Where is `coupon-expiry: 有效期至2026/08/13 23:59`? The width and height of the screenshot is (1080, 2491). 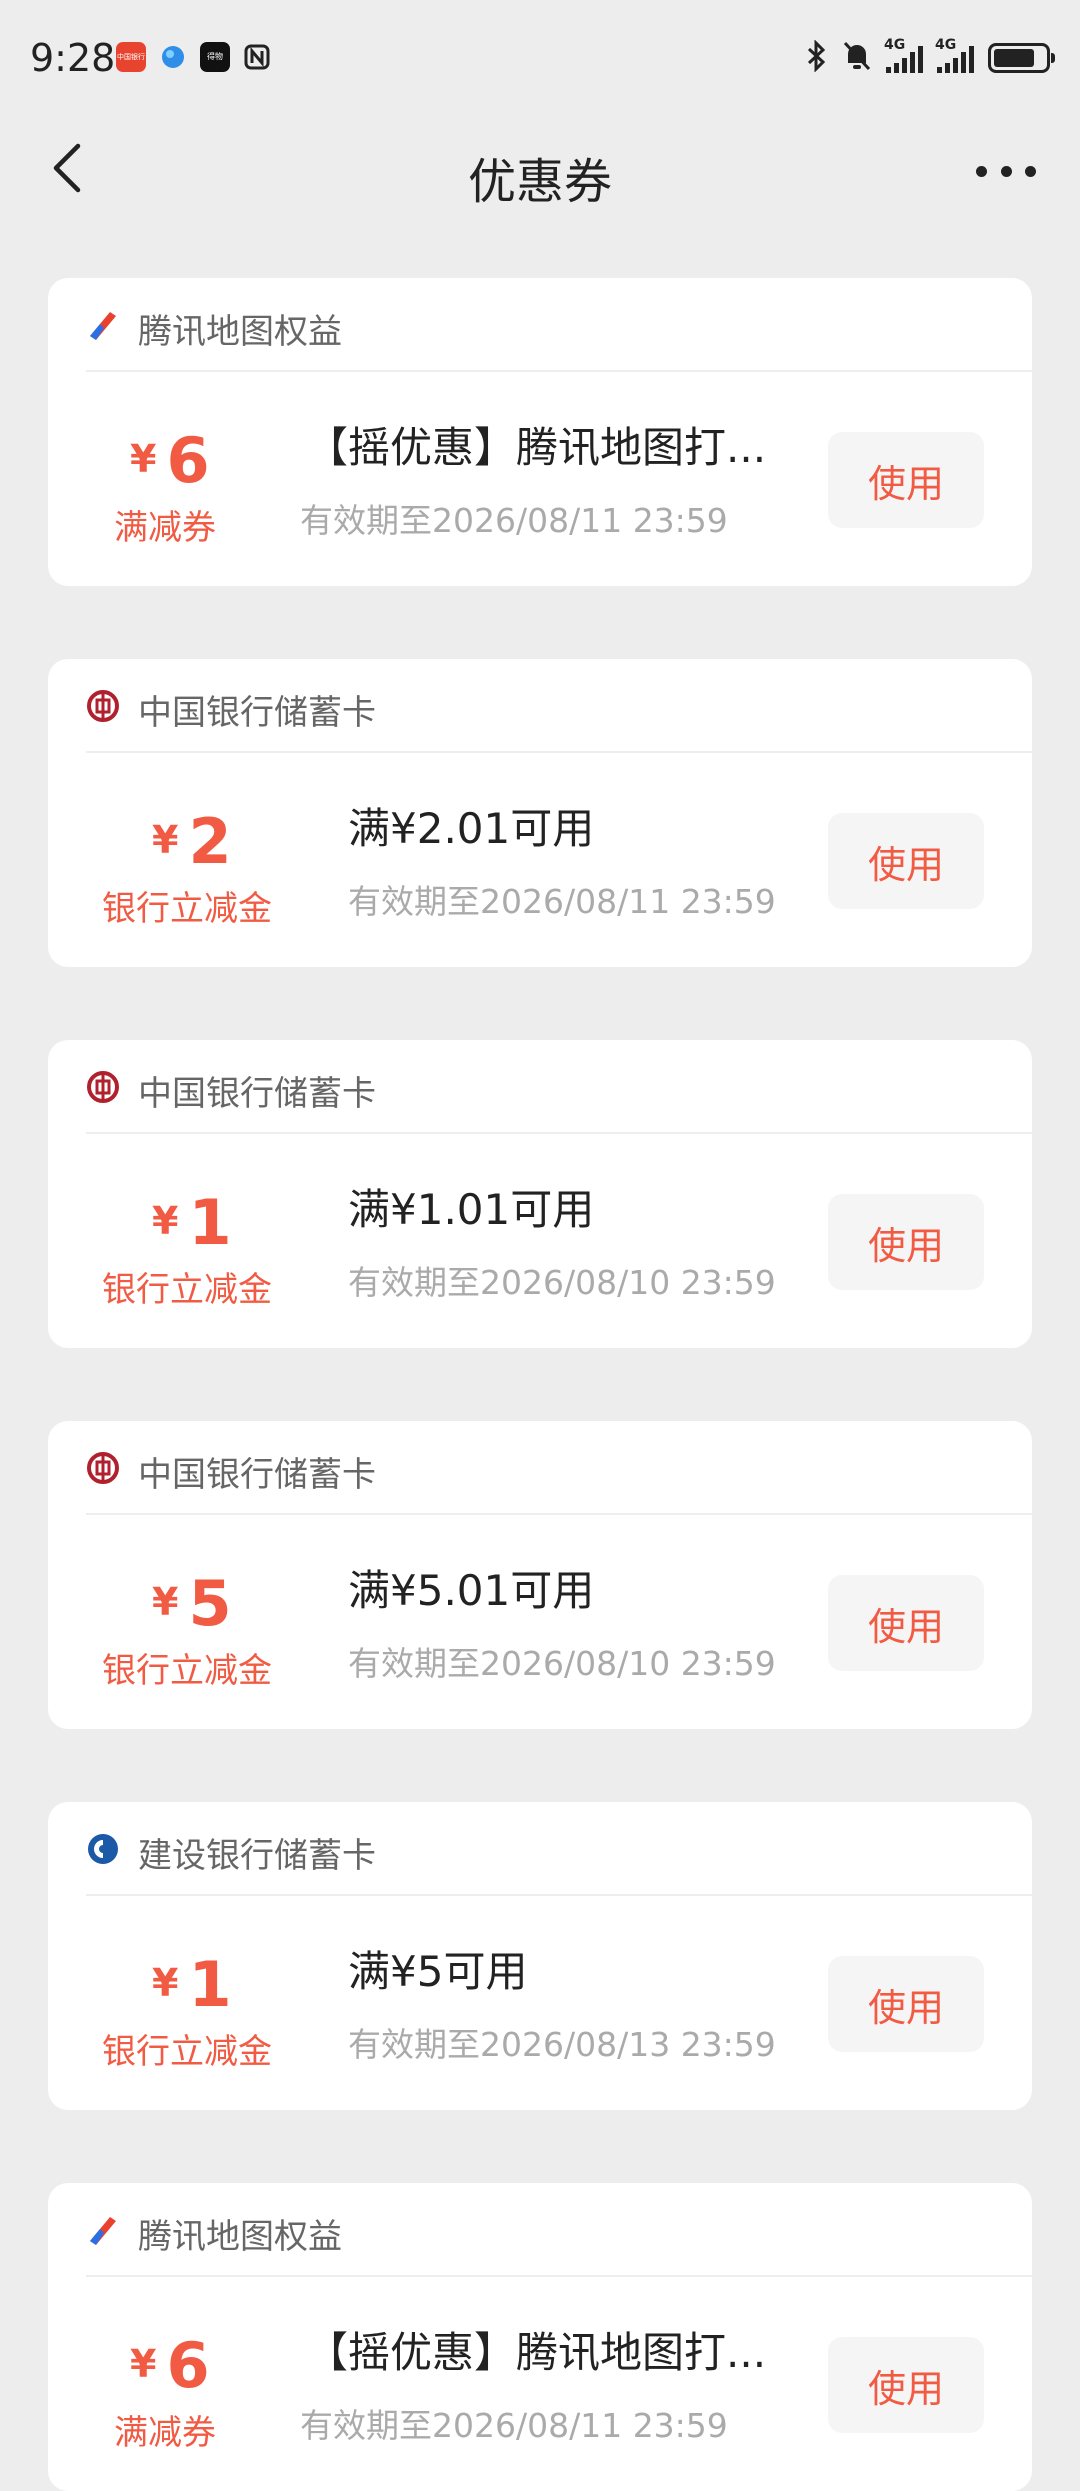 coupon-expiry: 有效期至2026/08/13 23:59 is located at coordinates (562, 2044).